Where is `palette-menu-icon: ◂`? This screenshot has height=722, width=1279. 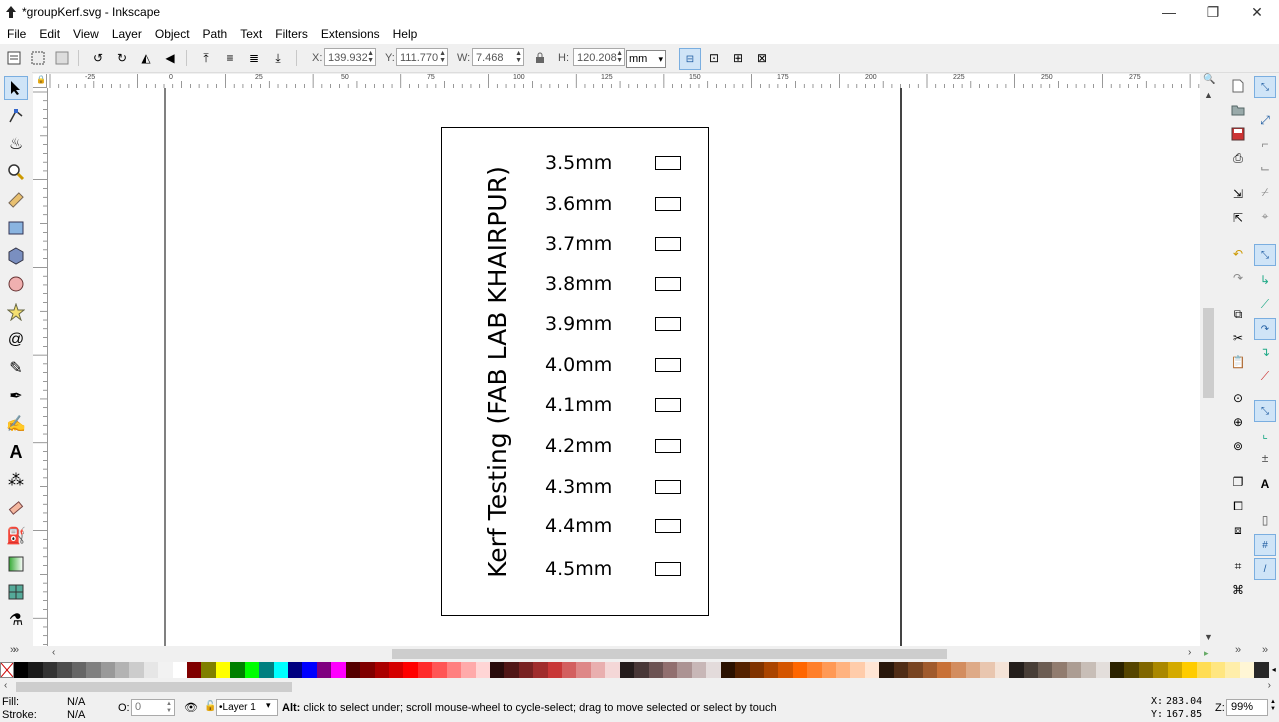 palette-menu-icon: ◂ is located at coordinates (1273, 670).